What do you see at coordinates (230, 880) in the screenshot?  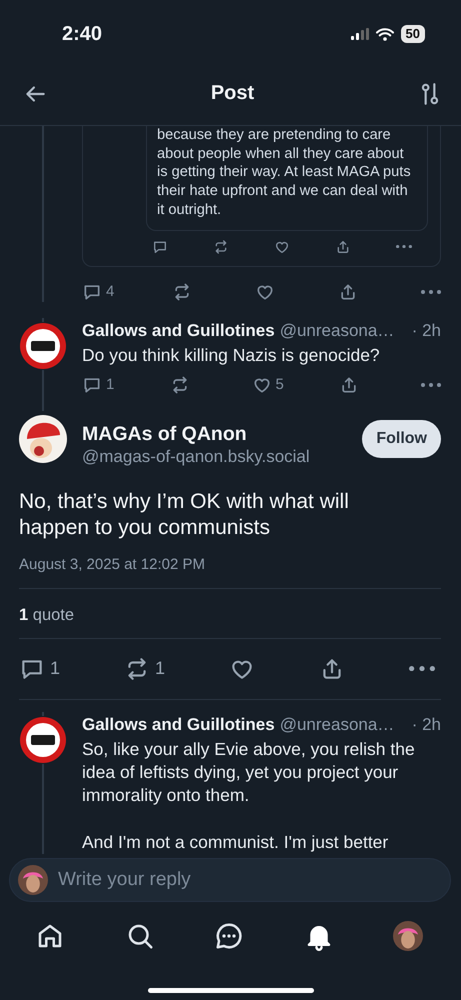 I see `reply-field: Write your reply` at bounding box center [230, 880].